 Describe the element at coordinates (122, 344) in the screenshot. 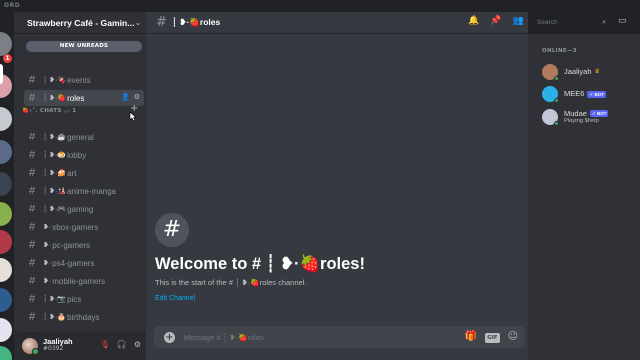

I see `deafen-icon: 🎧` at that location.